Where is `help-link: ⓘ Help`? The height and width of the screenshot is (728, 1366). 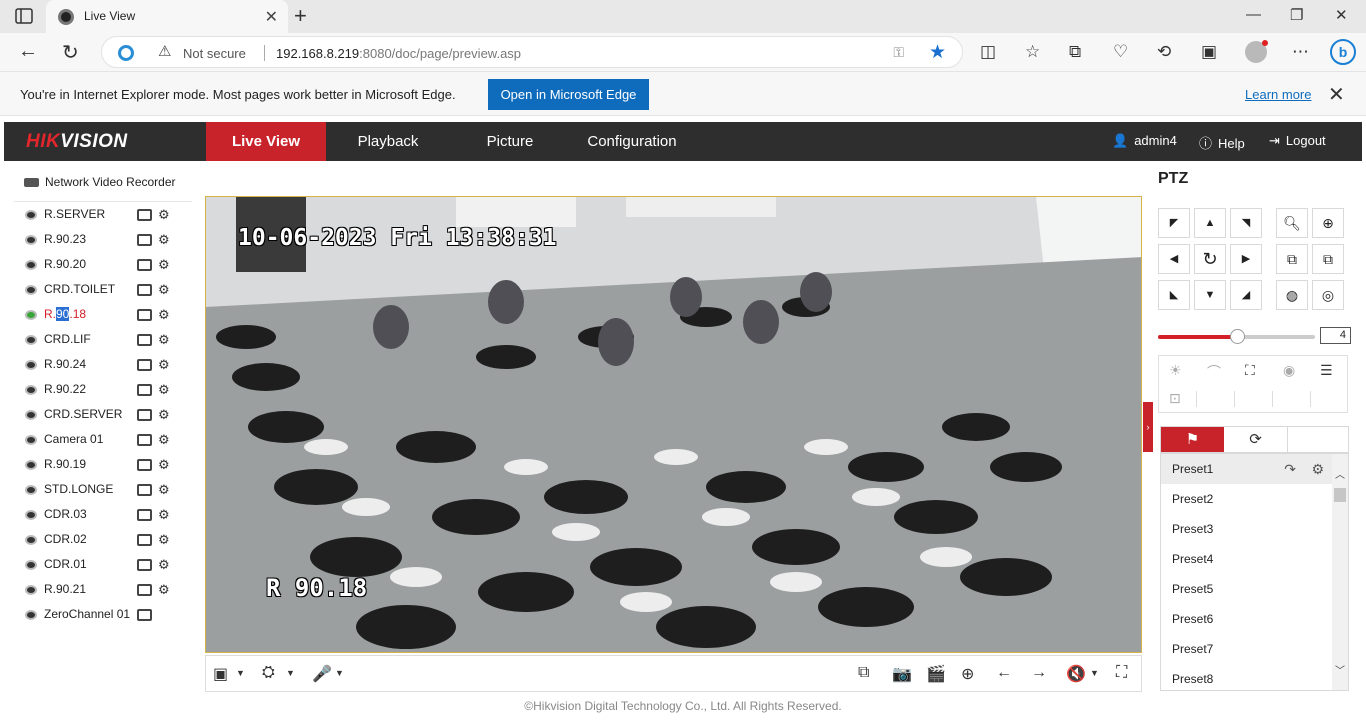
help-link: ⓘ Help is located at coordinates (1222, 142).